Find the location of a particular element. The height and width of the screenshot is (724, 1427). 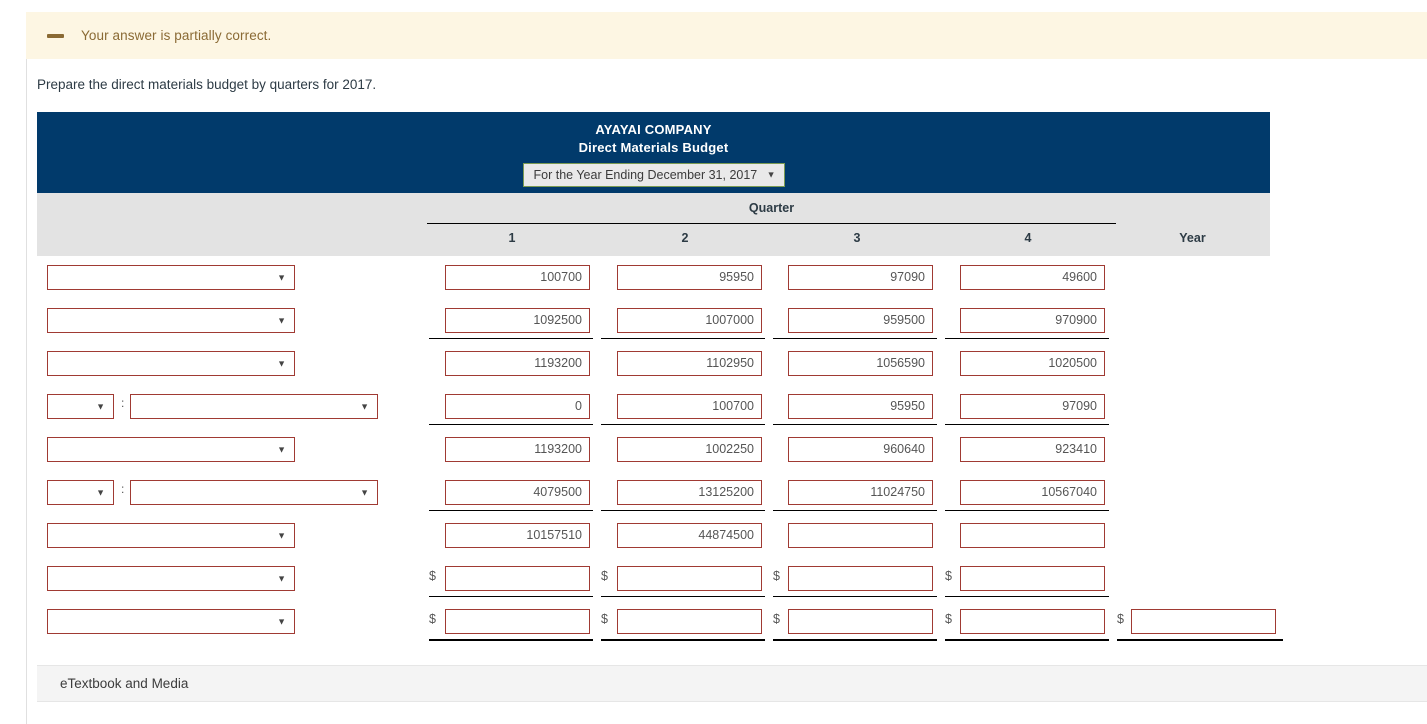

company-name: AYAYAI COMPANY is located at coordinates (653, 129).